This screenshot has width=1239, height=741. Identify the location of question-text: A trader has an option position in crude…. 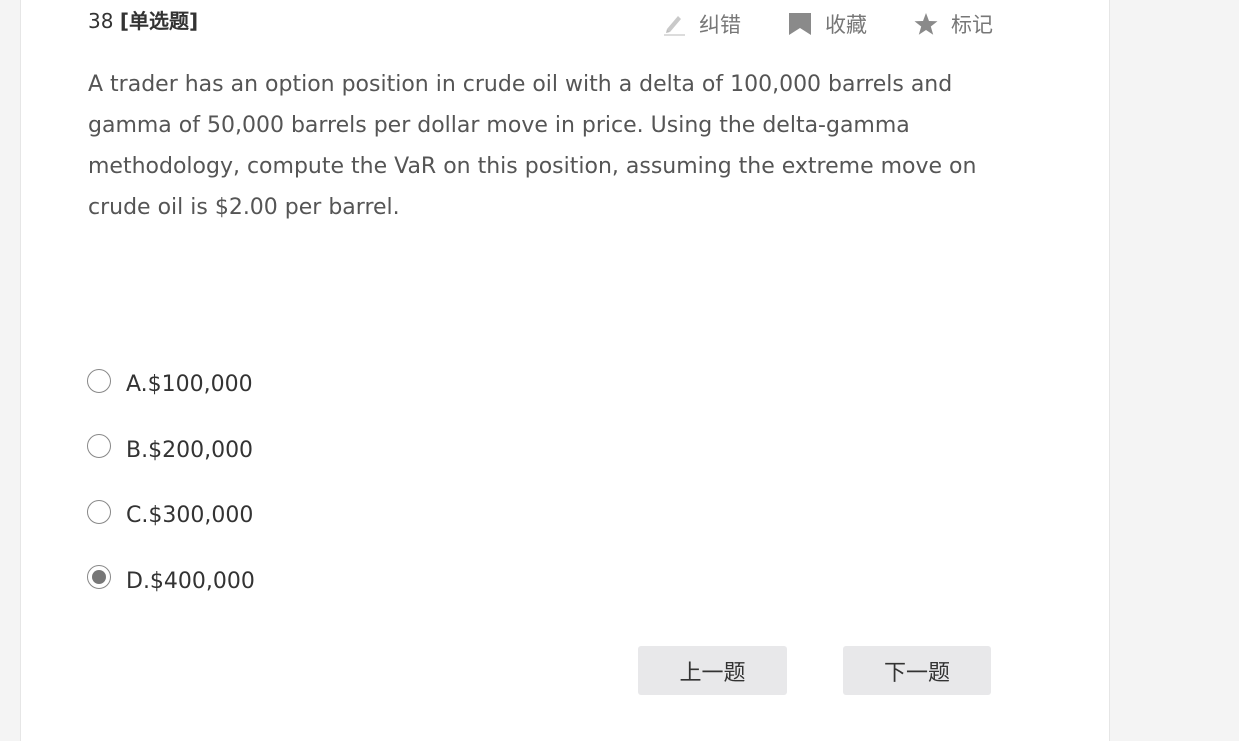
(532, 146).